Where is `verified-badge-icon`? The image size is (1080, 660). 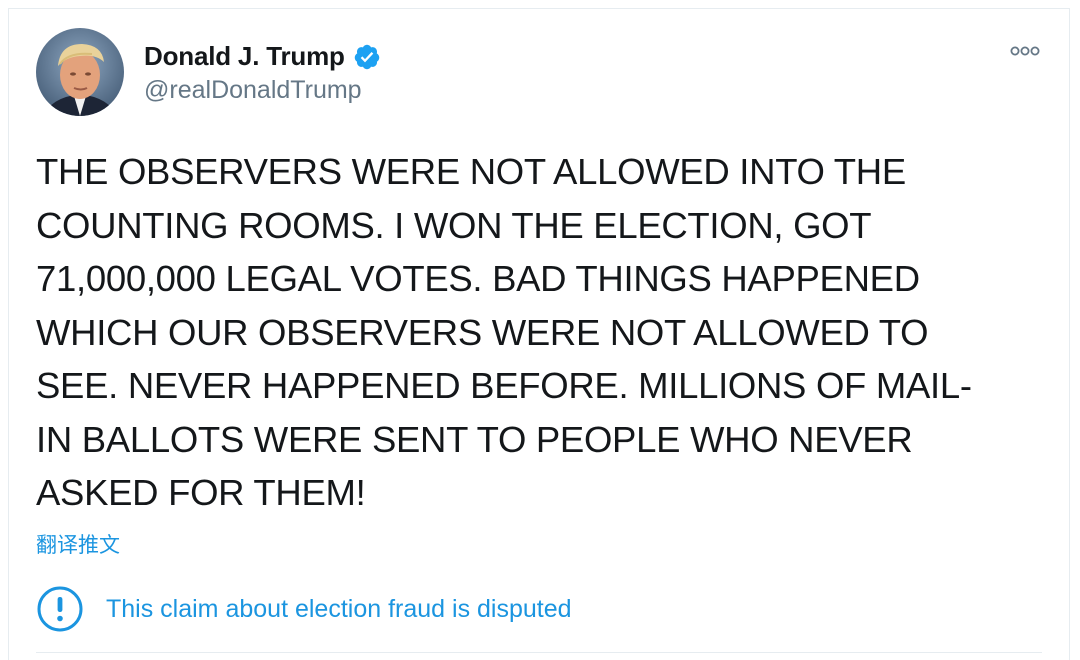
verified-badge-icon is located at coordinates (367, 57).